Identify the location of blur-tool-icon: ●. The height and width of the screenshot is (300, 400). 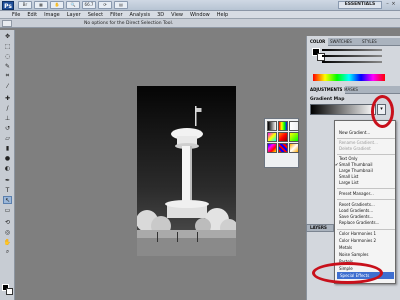
(7, 158).